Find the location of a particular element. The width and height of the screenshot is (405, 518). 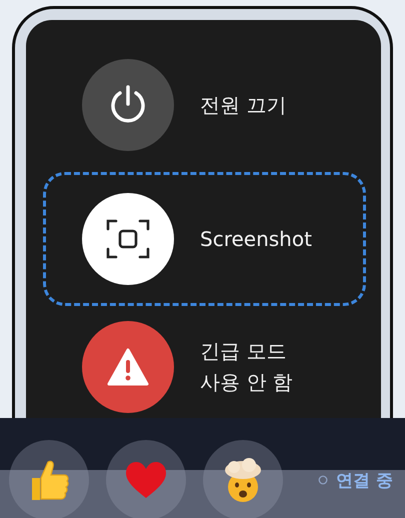

option-label: Screenshot is located at coordinates (256, 239).